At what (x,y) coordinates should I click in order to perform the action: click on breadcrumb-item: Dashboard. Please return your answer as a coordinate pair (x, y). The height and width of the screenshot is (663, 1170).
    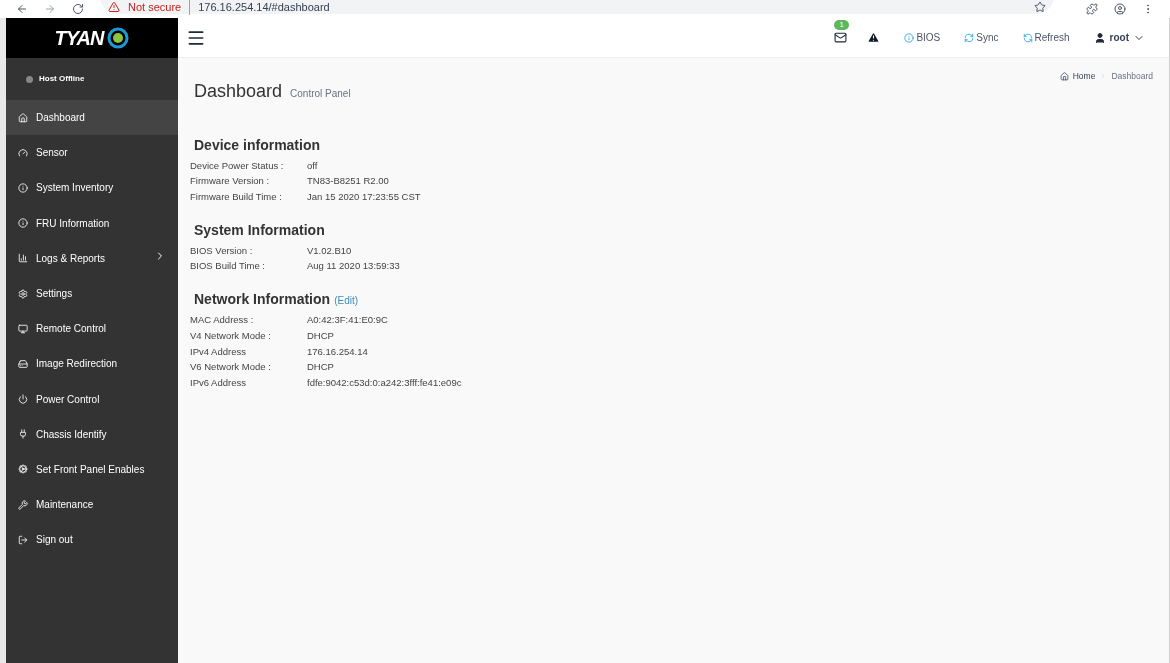
    Looking at the image, I should click on (1132, 76).